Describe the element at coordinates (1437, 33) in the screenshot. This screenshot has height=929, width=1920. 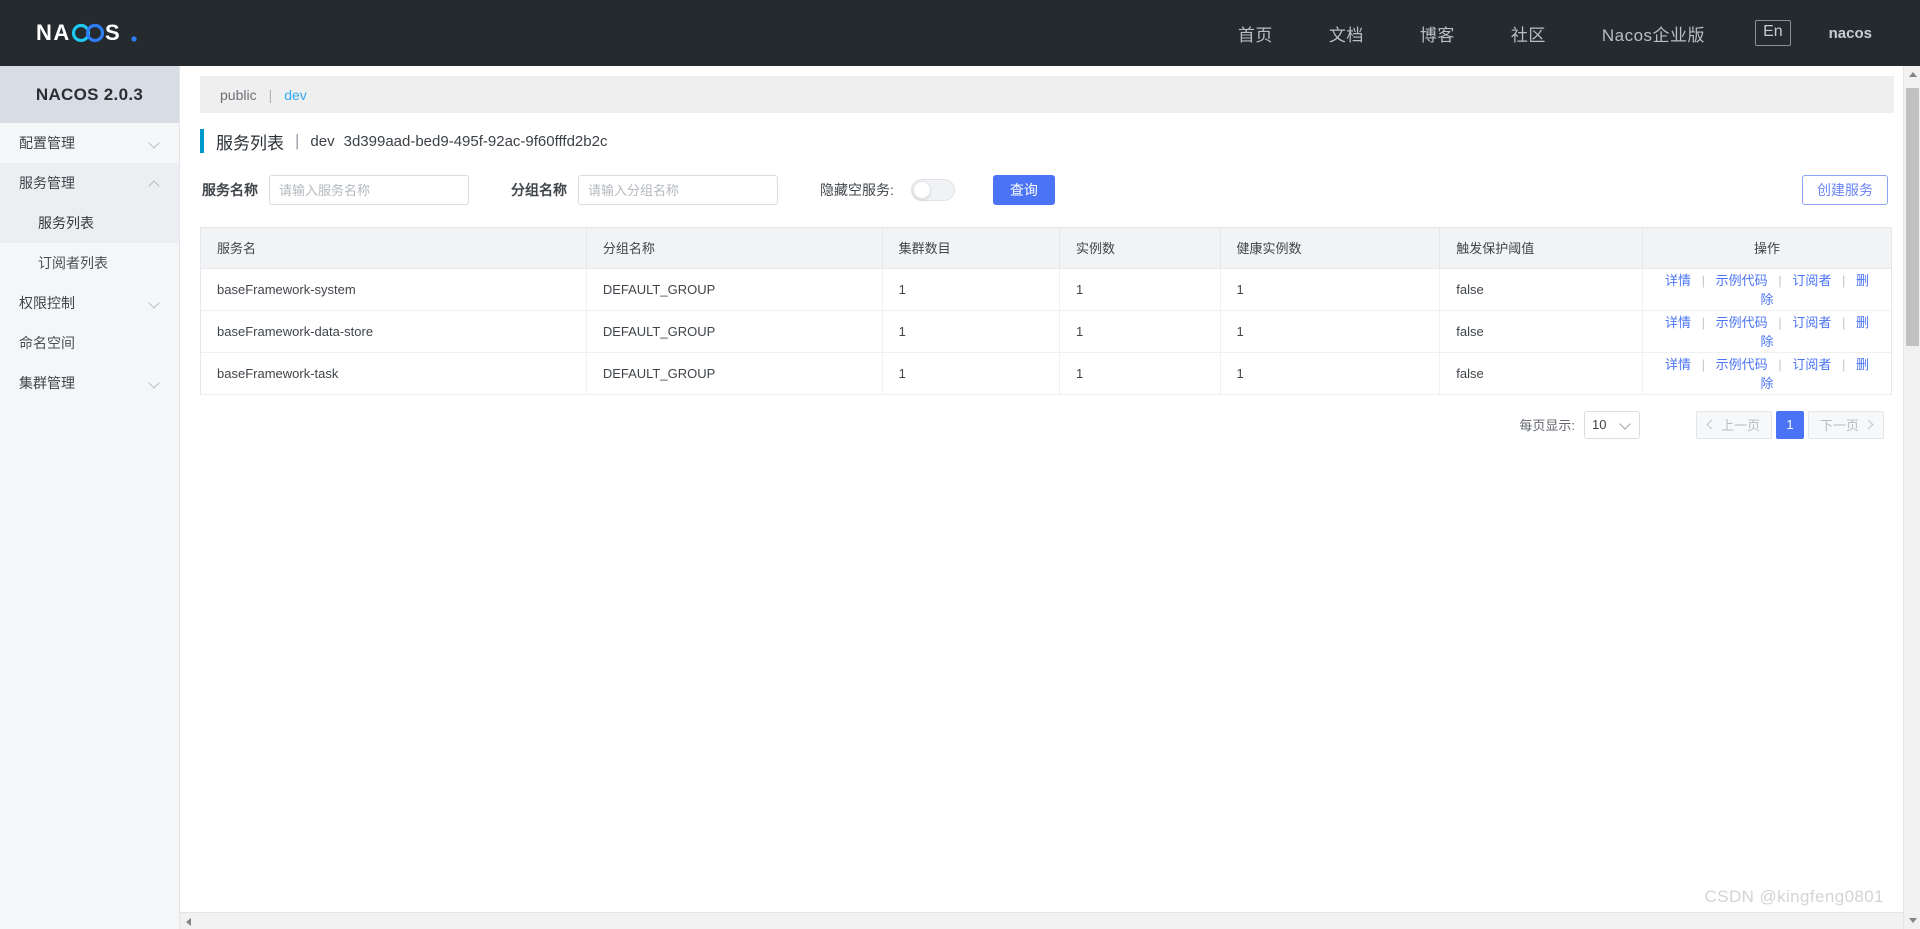
I see `nav-link-blog: 博客` at that location.